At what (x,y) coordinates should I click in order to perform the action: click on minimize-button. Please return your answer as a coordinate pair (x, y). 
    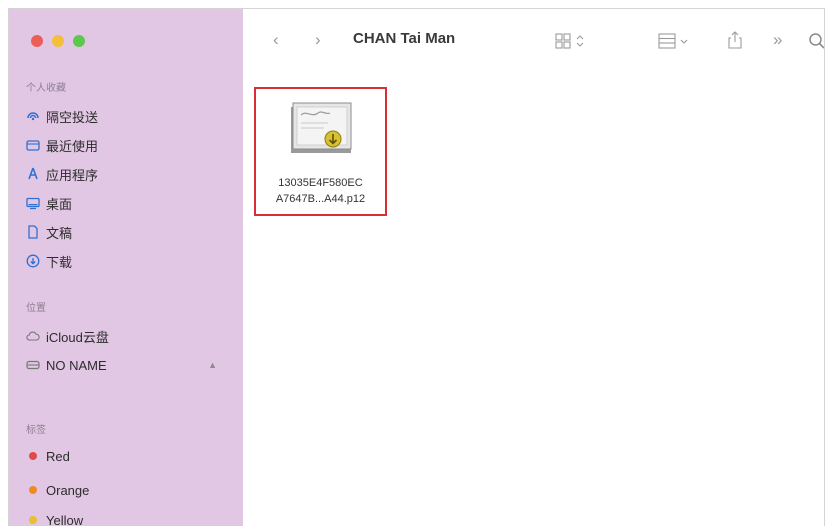
    Looking at the image, I should click on (58, 41).